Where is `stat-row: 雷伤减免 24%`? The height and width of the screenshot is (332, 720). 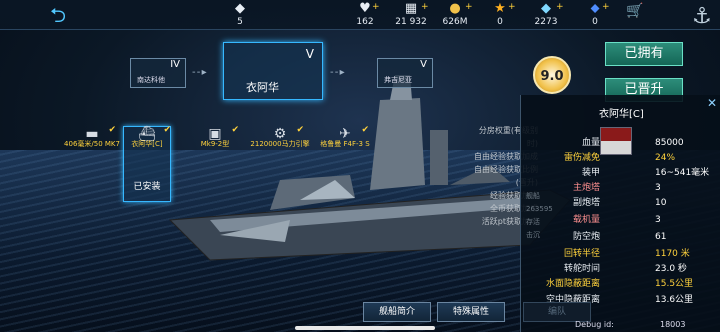
stat-row: 雷伤减免 24% is located at coordinates (619, 158).